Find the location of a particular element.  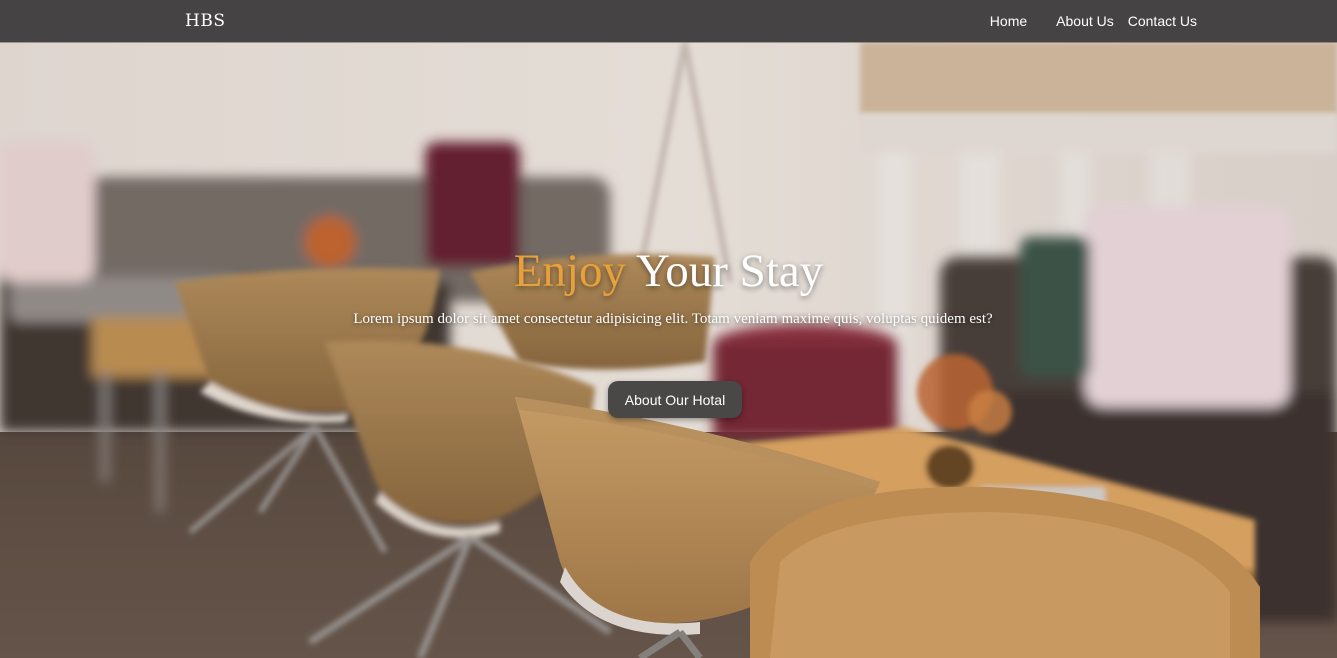

nav-link-home: Home is located at coordinates (1008, 21).